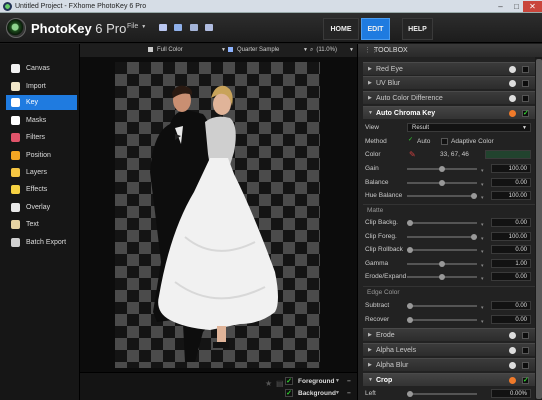 The image size is (542, 400). What do you see at coordinates (41, 86) in the screenshot?
I see `sidebar-item-import: Import` at bounding box center [41, 86].